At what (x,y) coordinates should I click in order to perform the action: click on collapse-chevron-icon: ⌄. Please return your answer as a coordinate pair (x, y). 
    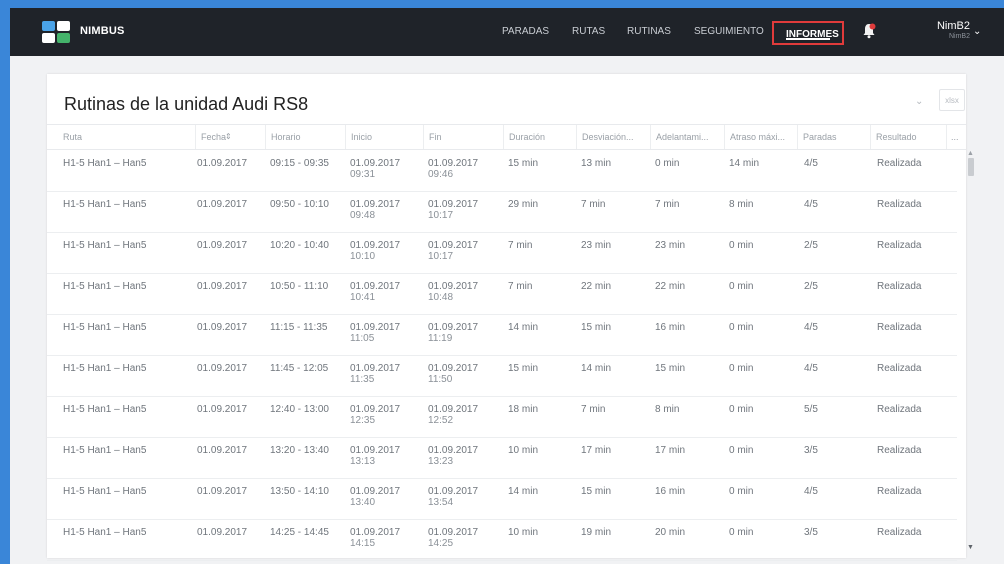
    Looking at the image, I should click on (919, 101).